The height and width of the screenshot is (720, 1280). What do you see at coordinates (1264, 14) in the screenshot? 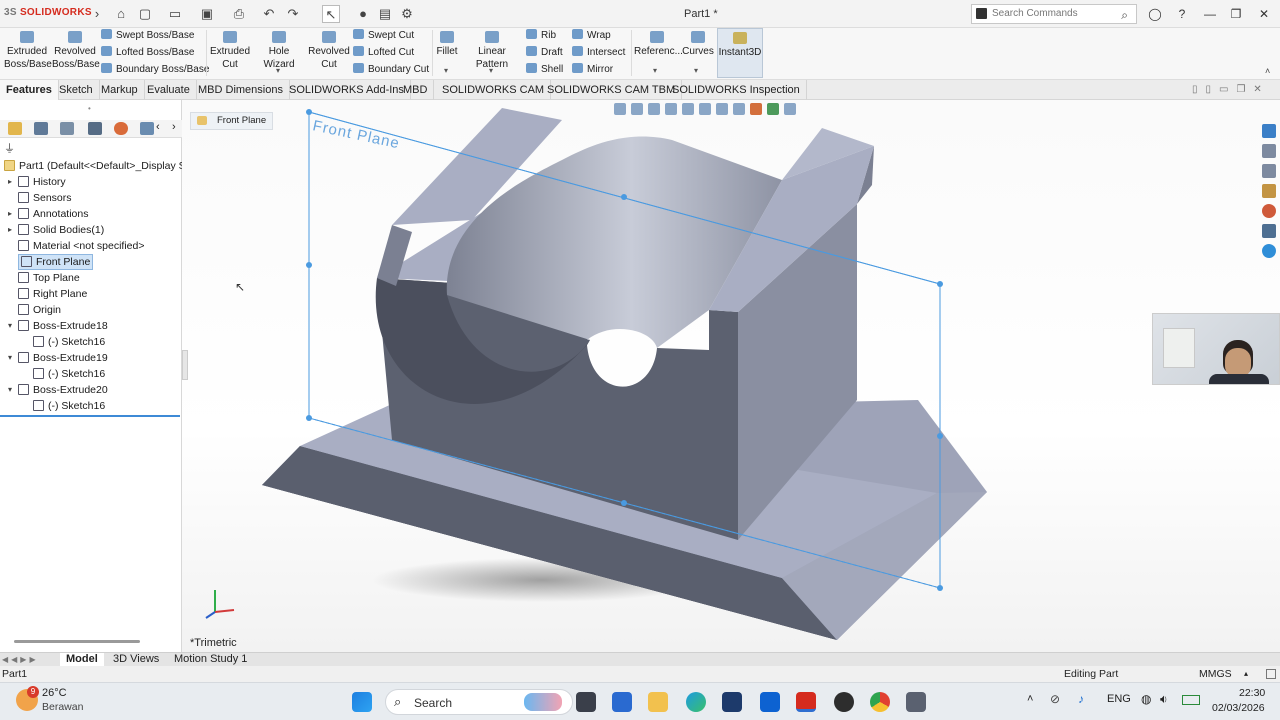
I see `close-button: ✕` at bounding box center [1264, 14].